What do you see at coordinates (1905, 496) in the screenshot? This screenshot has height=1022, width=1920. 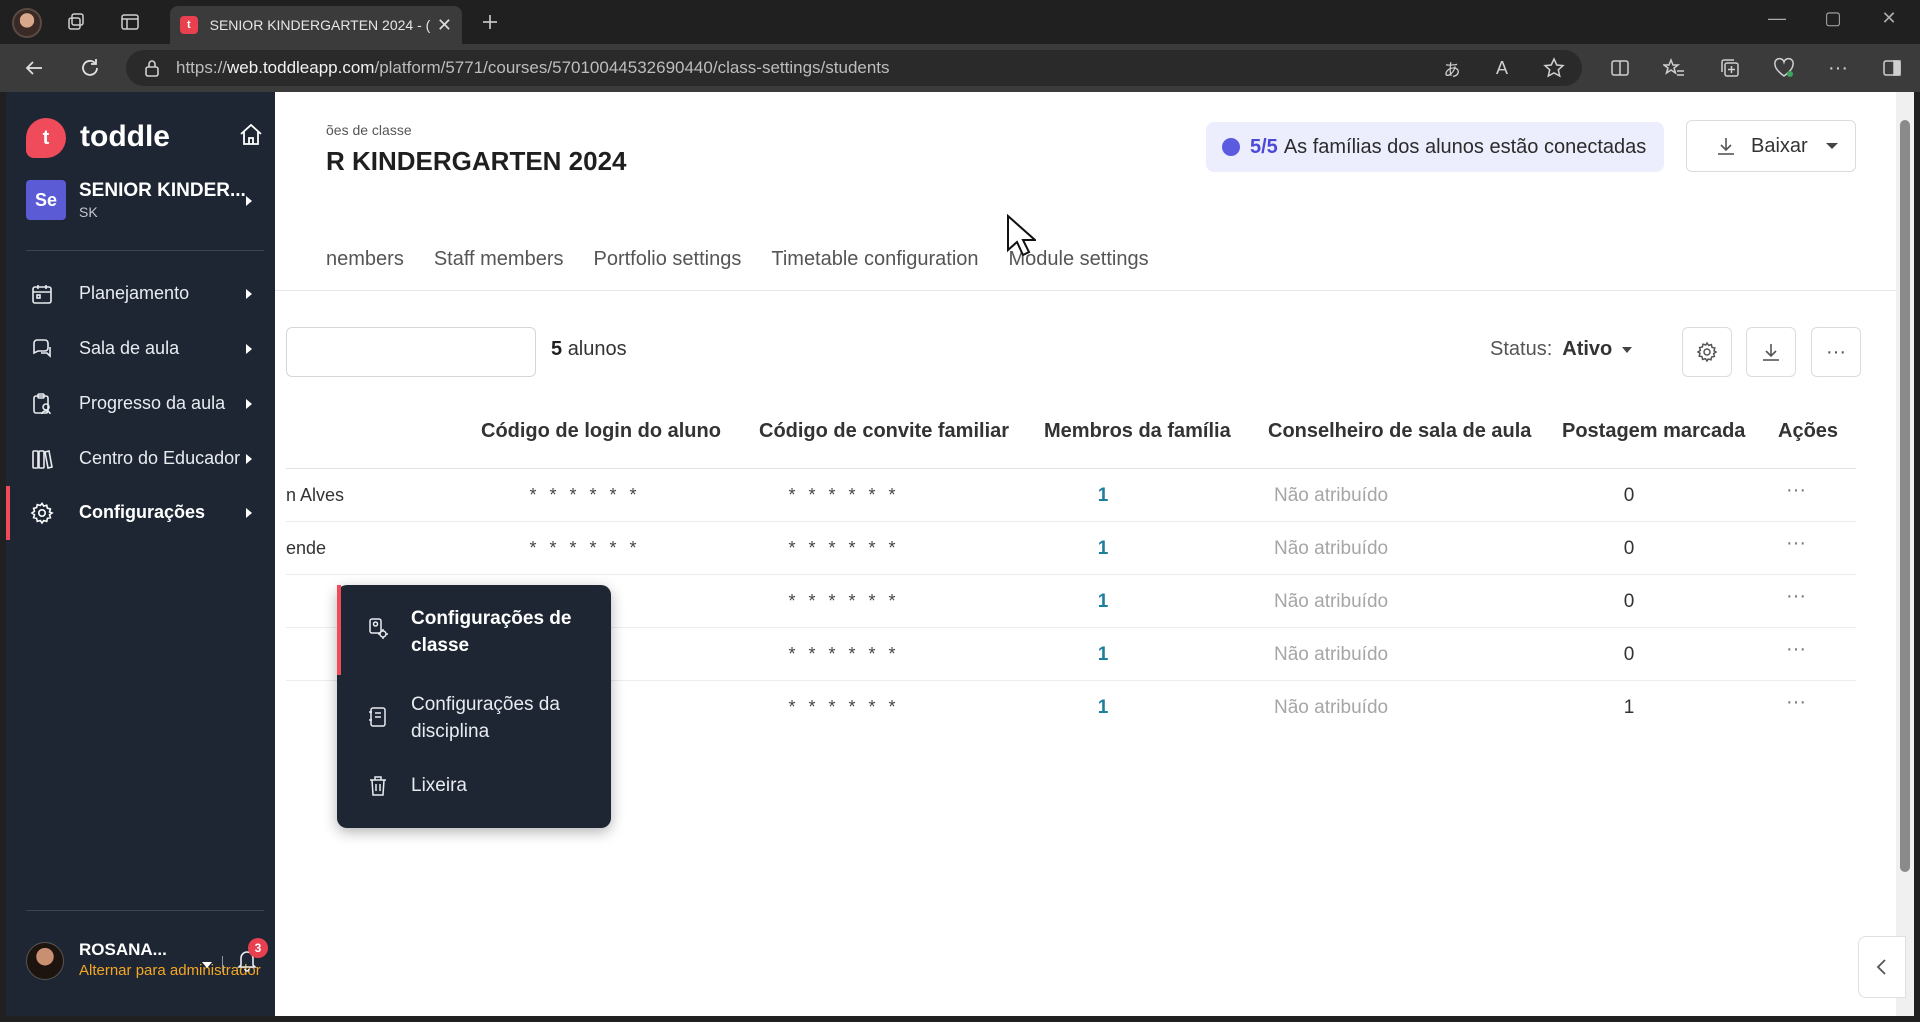 I see `scrollbar-thumb` at bounding box center [1905, 496].